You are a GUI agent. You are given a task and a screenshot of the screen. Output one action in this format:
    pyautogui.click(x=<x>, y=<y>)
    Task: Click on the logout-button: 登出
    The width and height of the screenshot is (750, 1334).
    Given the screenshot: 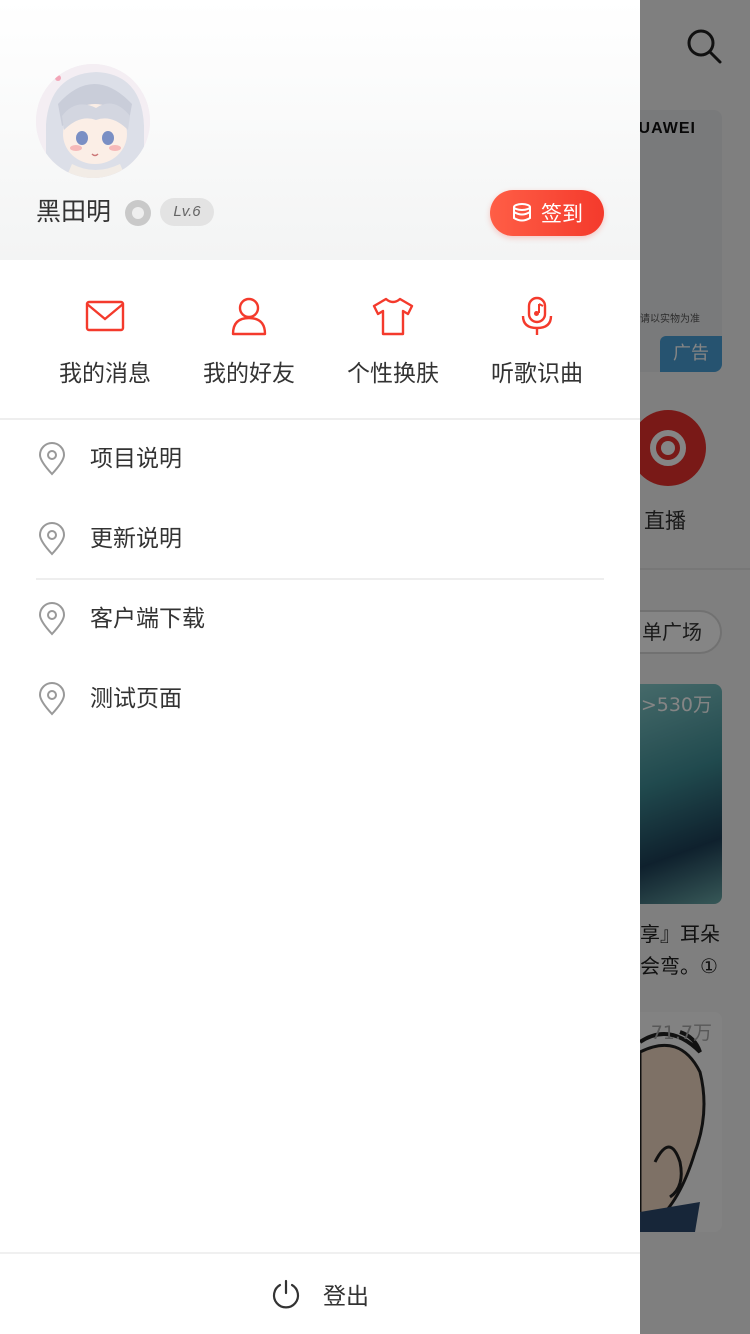 What is the action you would take?
    pyautogui.click(x=320, y=1293)
    